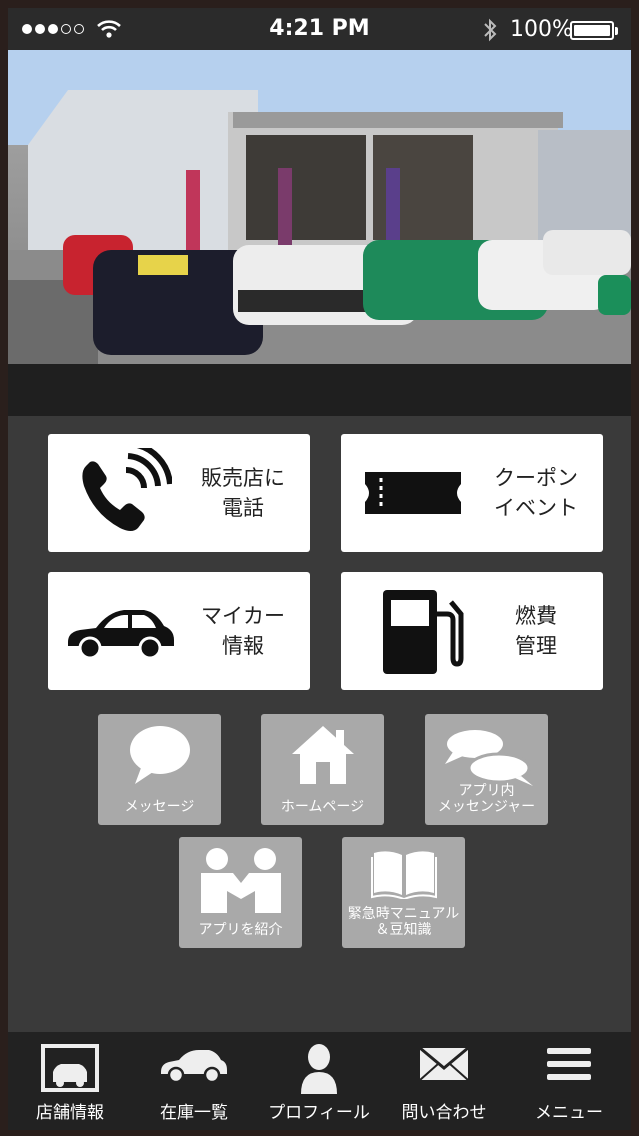 The height and width of the screenshot is (1136, 639). Describe the element at coordinates (403, 875) in the screenshot. I see `book-icon` at that location.